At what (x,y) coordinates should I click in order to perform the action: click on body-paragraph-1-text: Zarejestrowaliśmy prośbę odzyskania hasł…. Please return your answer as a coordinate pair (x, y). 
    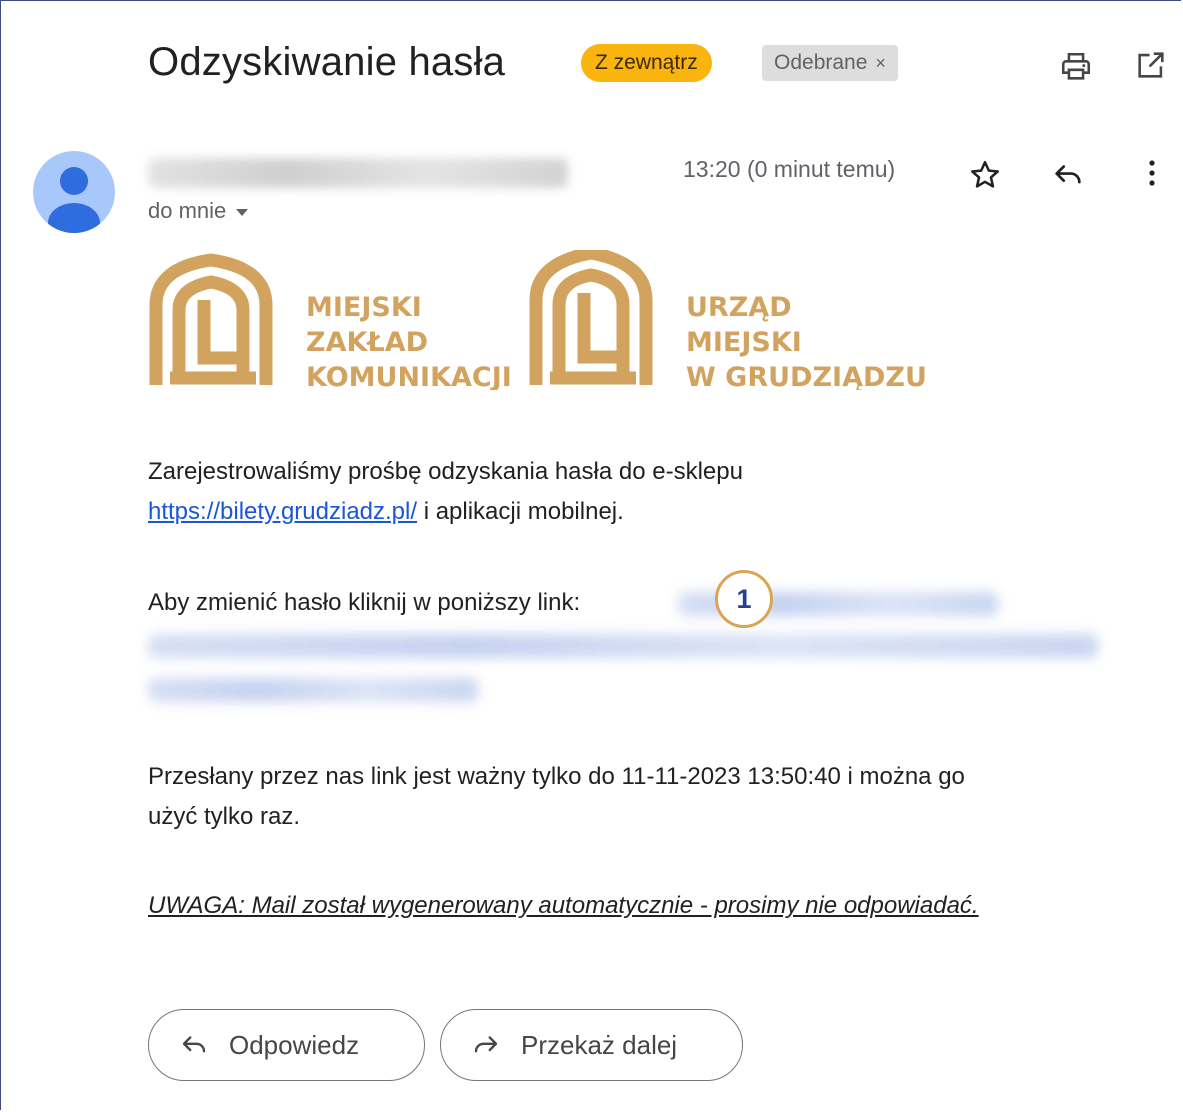
    Looking at the image, I should click on (445, 471).